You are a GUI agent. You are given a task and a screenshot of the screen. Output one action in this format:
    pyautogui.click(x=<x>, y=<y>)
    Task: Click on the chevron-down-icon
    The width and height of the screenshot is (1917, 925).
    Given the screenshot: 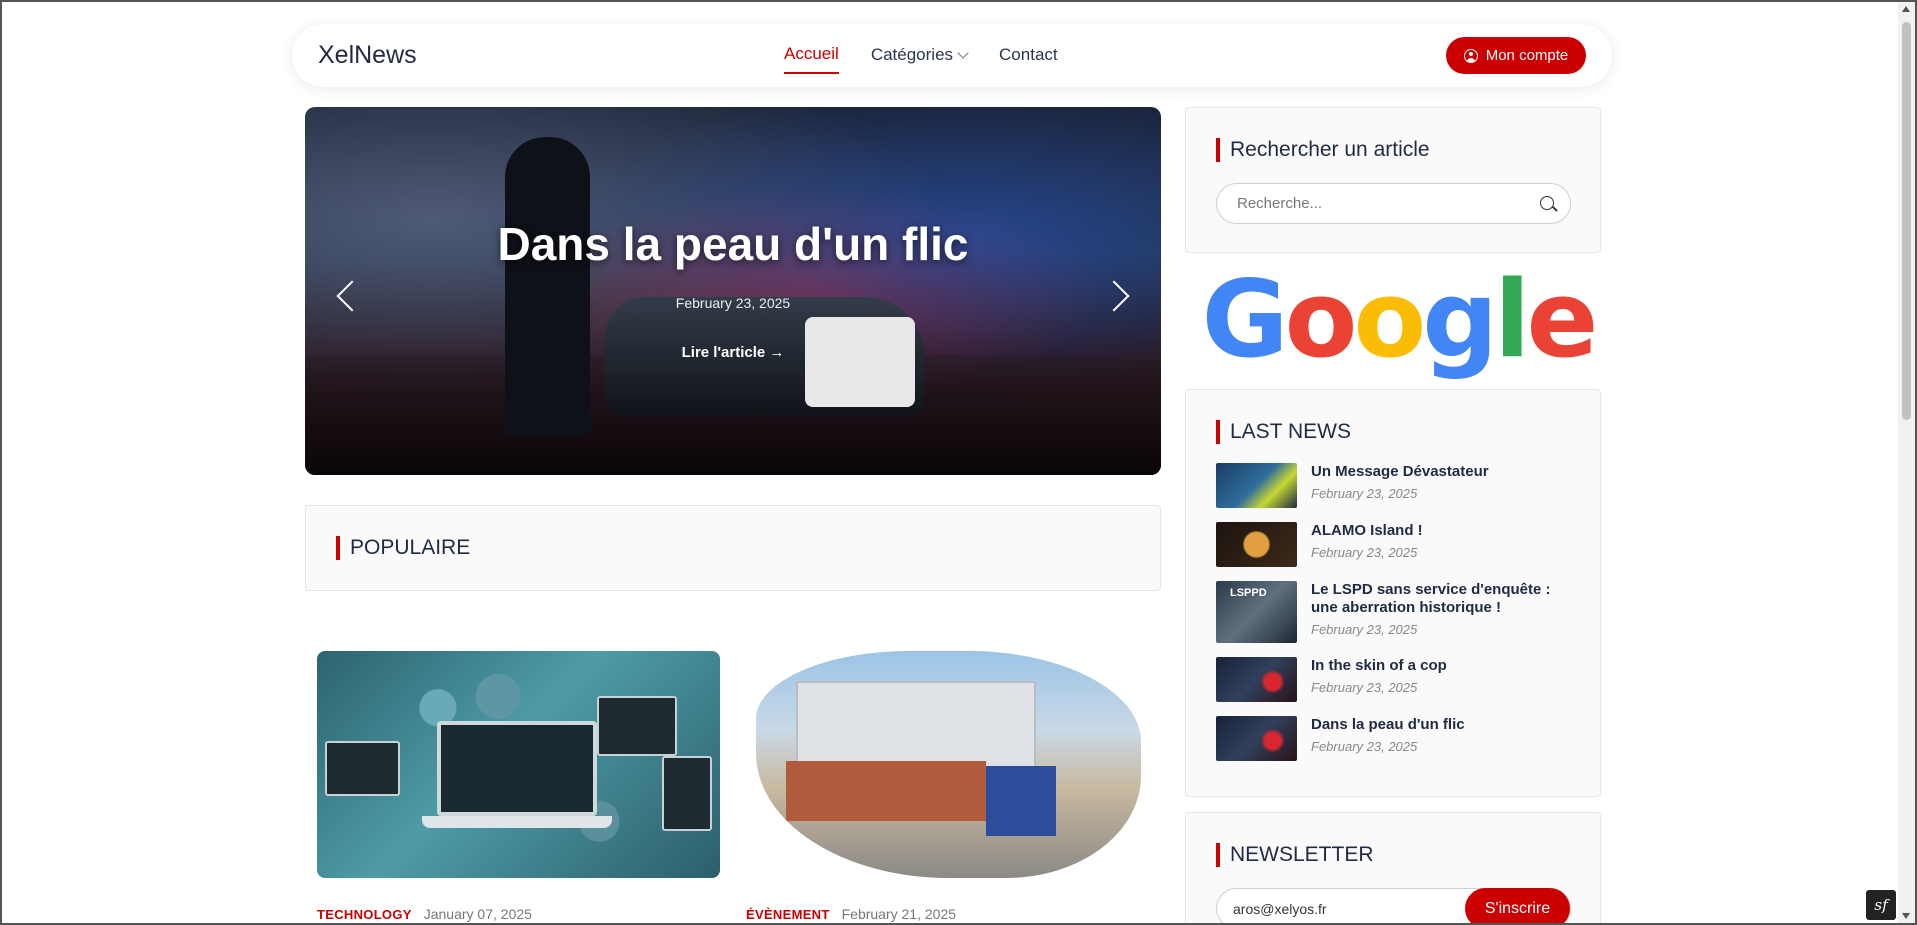 What is the action you would take?
    pyautogui.click(x=963, y=52)
    